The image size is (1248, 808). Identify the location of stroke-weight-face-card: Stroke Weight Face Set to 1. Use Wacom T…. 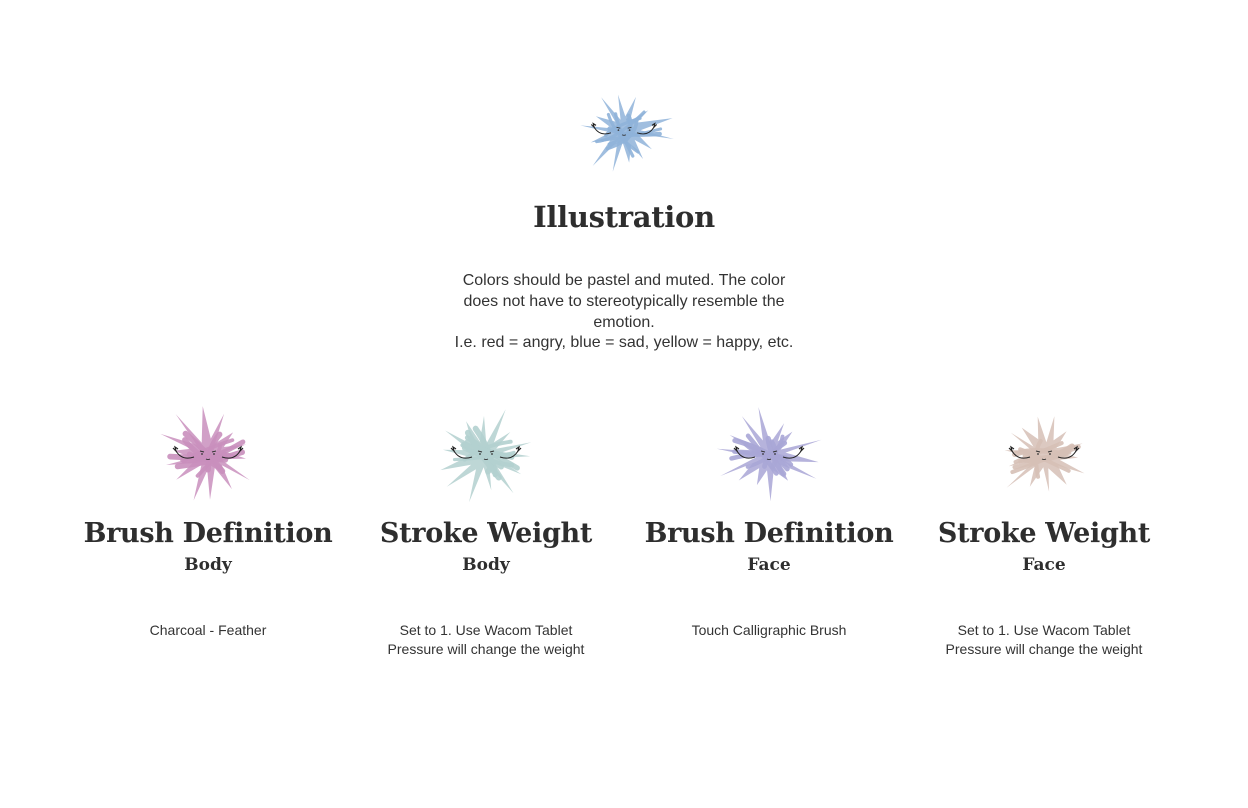
(1044, 535).